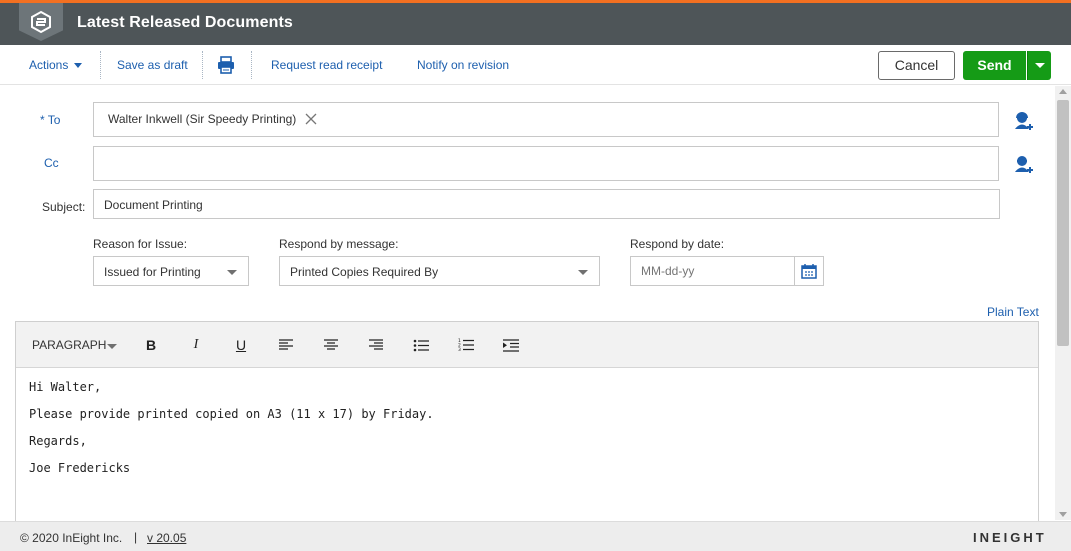 The height and width of the screenshot is (551, 1071). Describe the element at coordinates (49, 65) in the screenshot. I see `actions-label: Actions` at that location.